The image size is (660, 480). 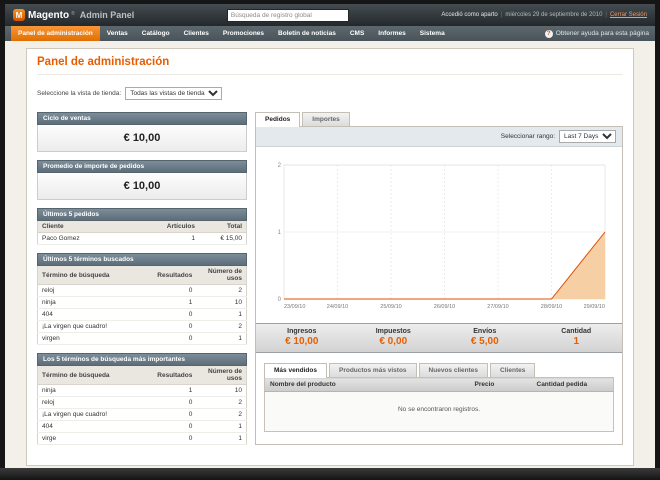 What do you see at coordinates (484, 341) in the screenshot?
I see `stat-value: € 5,00` at bounding box center [484, 341].